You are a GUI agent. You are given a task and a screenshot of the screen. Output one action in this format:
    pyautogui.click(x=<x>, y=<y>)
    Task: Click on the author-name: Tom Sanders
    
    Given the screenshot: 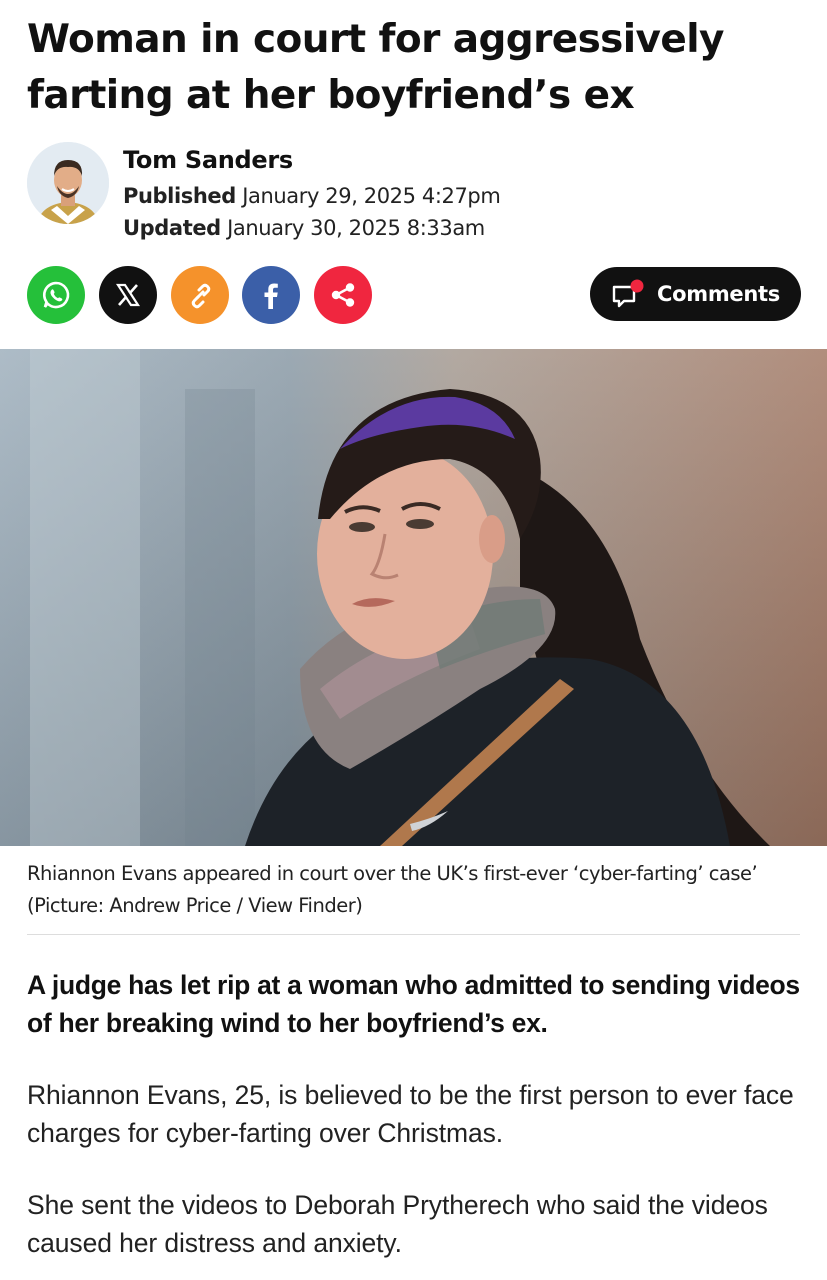 What is the action you would take?
    pyautogui.click(x=208, y=160)
    